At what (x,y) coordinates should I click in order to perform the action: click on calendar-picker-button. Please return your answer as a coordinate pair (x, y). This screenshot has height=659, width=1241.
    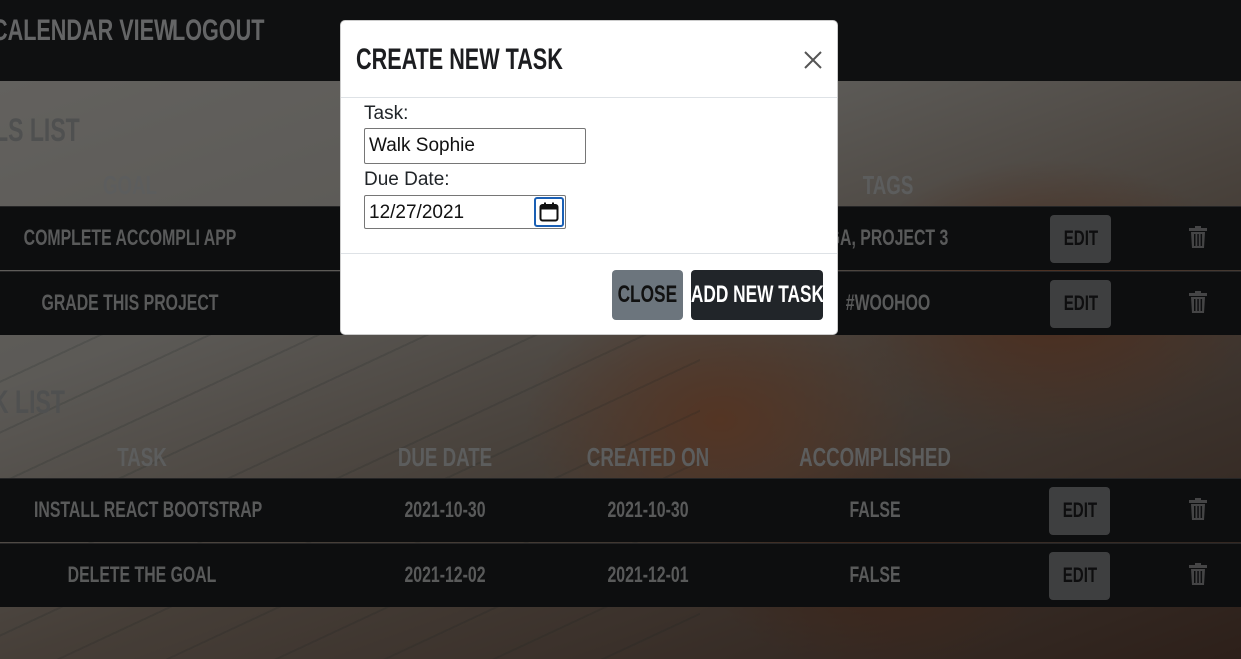
    Looking at the image, I should click on (549, 212).